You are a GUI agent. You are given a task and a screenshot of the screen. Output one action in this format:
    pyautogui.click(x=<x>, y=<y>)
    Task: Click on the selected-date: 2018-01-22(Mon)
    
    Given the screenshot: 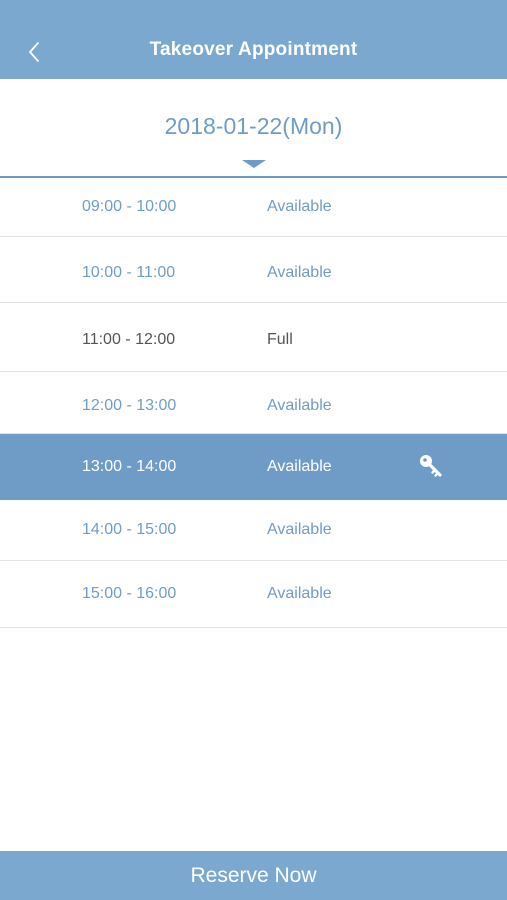 What is the action you would take?
    pyautogui.click(x=253, y=126)
    